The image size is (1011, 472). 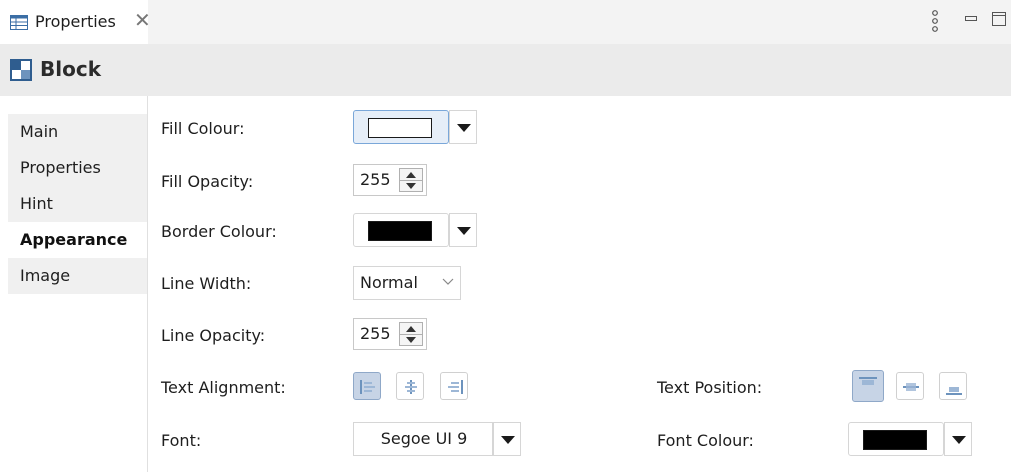 I want to click on font-colour-label: Font Colour:, so click(x=705, y=440).